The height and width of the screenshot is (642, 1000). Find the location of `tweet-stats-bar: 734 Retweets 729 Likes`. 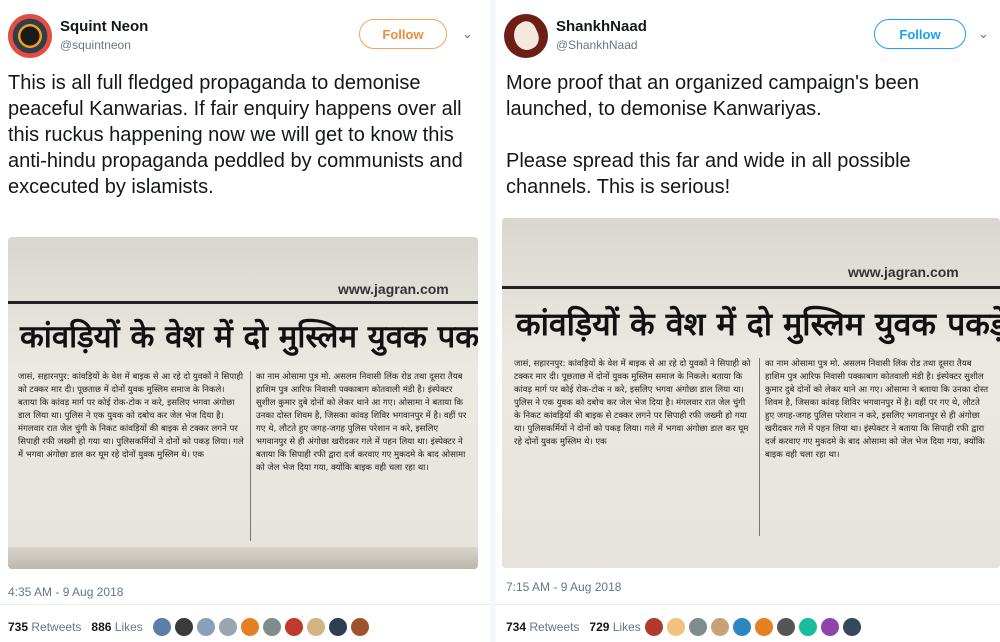

tweet-stats-bar: 734 Retweets 729 Likes is located at coordinates (748, 623).